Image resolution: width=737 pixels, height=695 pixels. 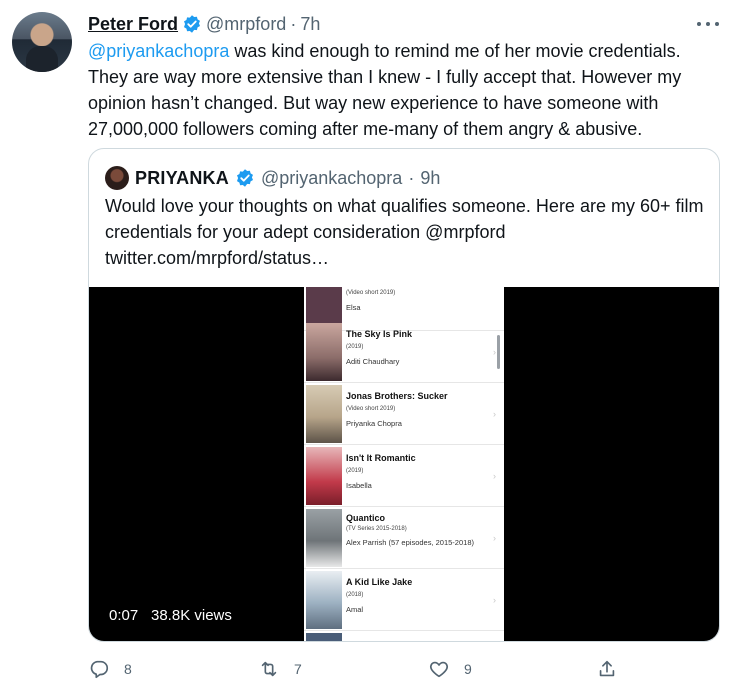 What do you see at coordinates (404, 476) in the screenshot?
I see `film-row: Isn't It Romantic (2019) Isabella ›` at bounding box center [404, 476].